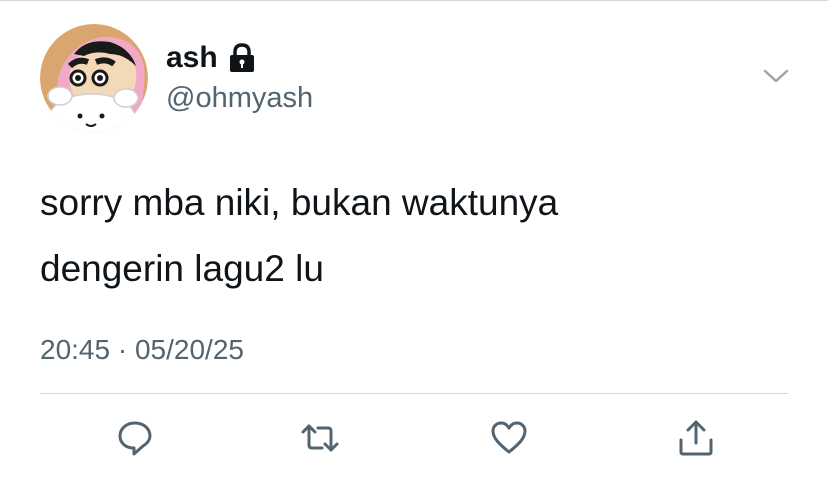 The image size is (828, 480). I want to click on reply-icon, so click(135, 438).